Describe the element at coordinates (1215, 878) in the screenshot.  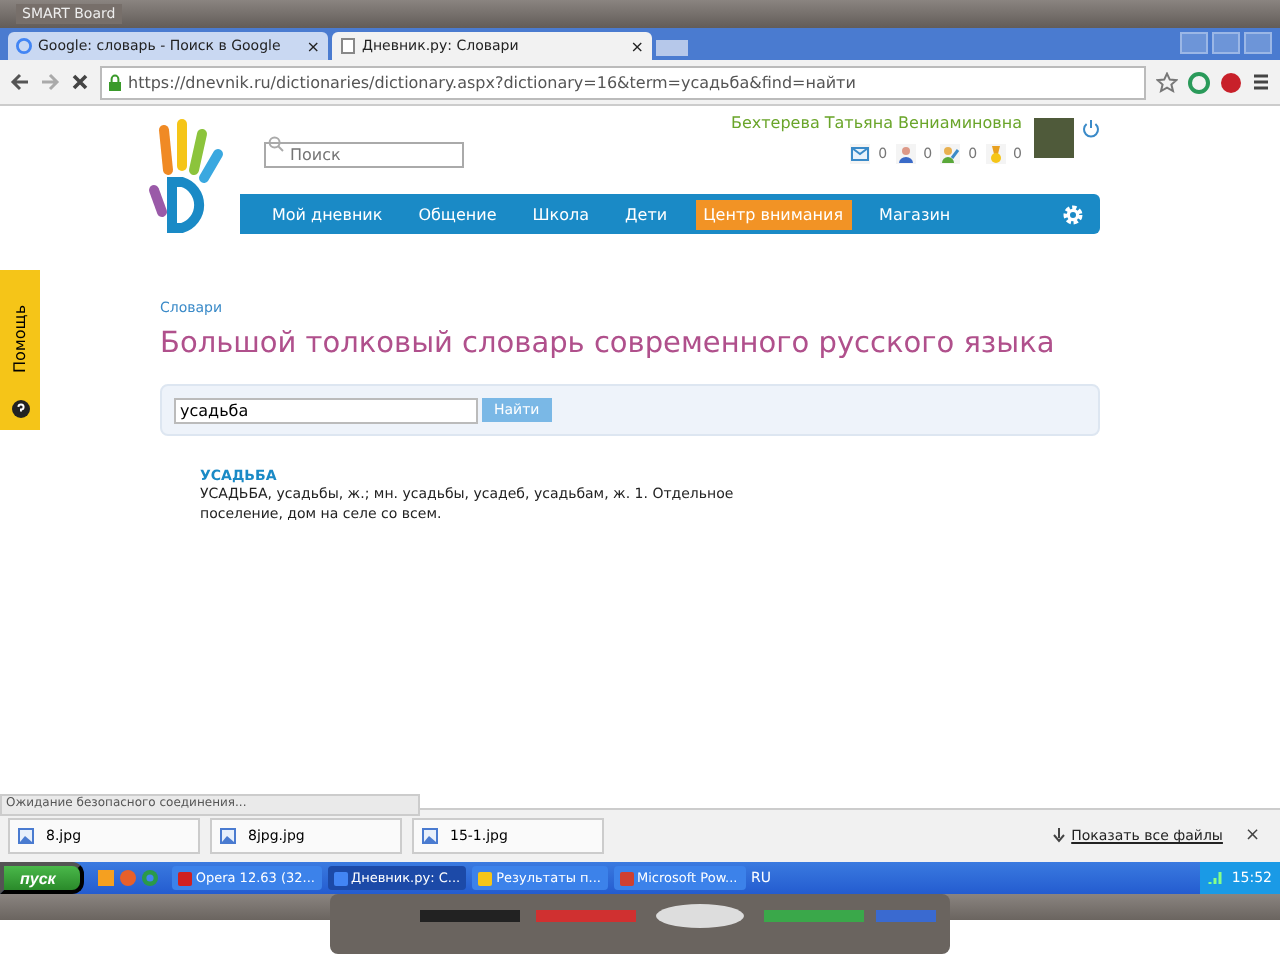
I see `signal-icon` at that location.